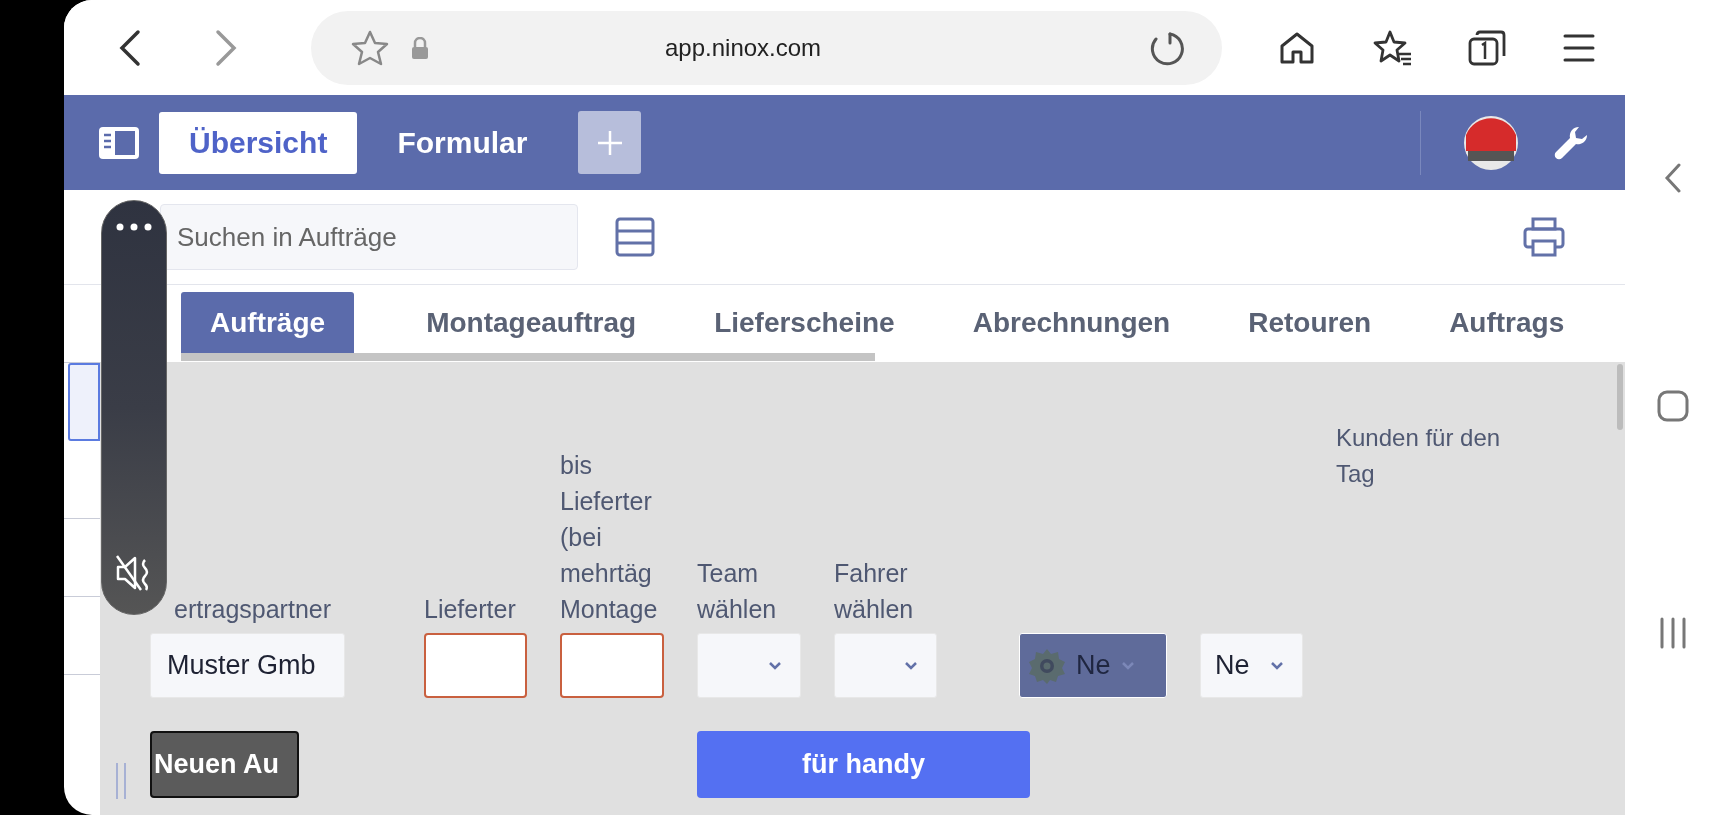 The height and width of the screenshot is (815, 1720). I want to click on selected-row, so click(84, 402).